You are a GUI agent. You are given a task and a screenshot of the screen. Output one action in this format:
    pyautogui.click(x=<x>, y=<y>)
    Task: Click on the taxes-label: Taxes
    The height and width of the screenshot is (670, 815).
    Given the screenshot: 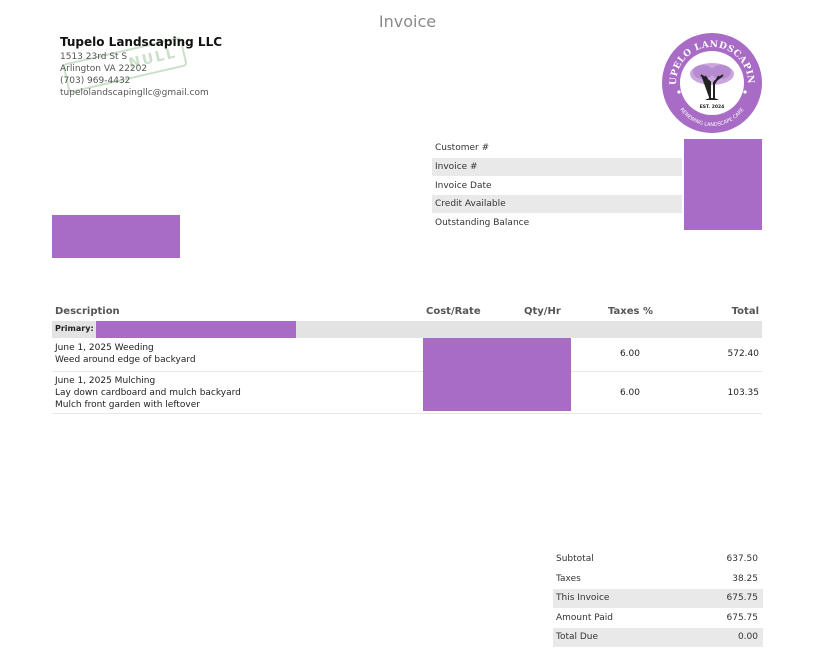 What is the action you would take?
    pyautogui.click(x=568, y=579)
    